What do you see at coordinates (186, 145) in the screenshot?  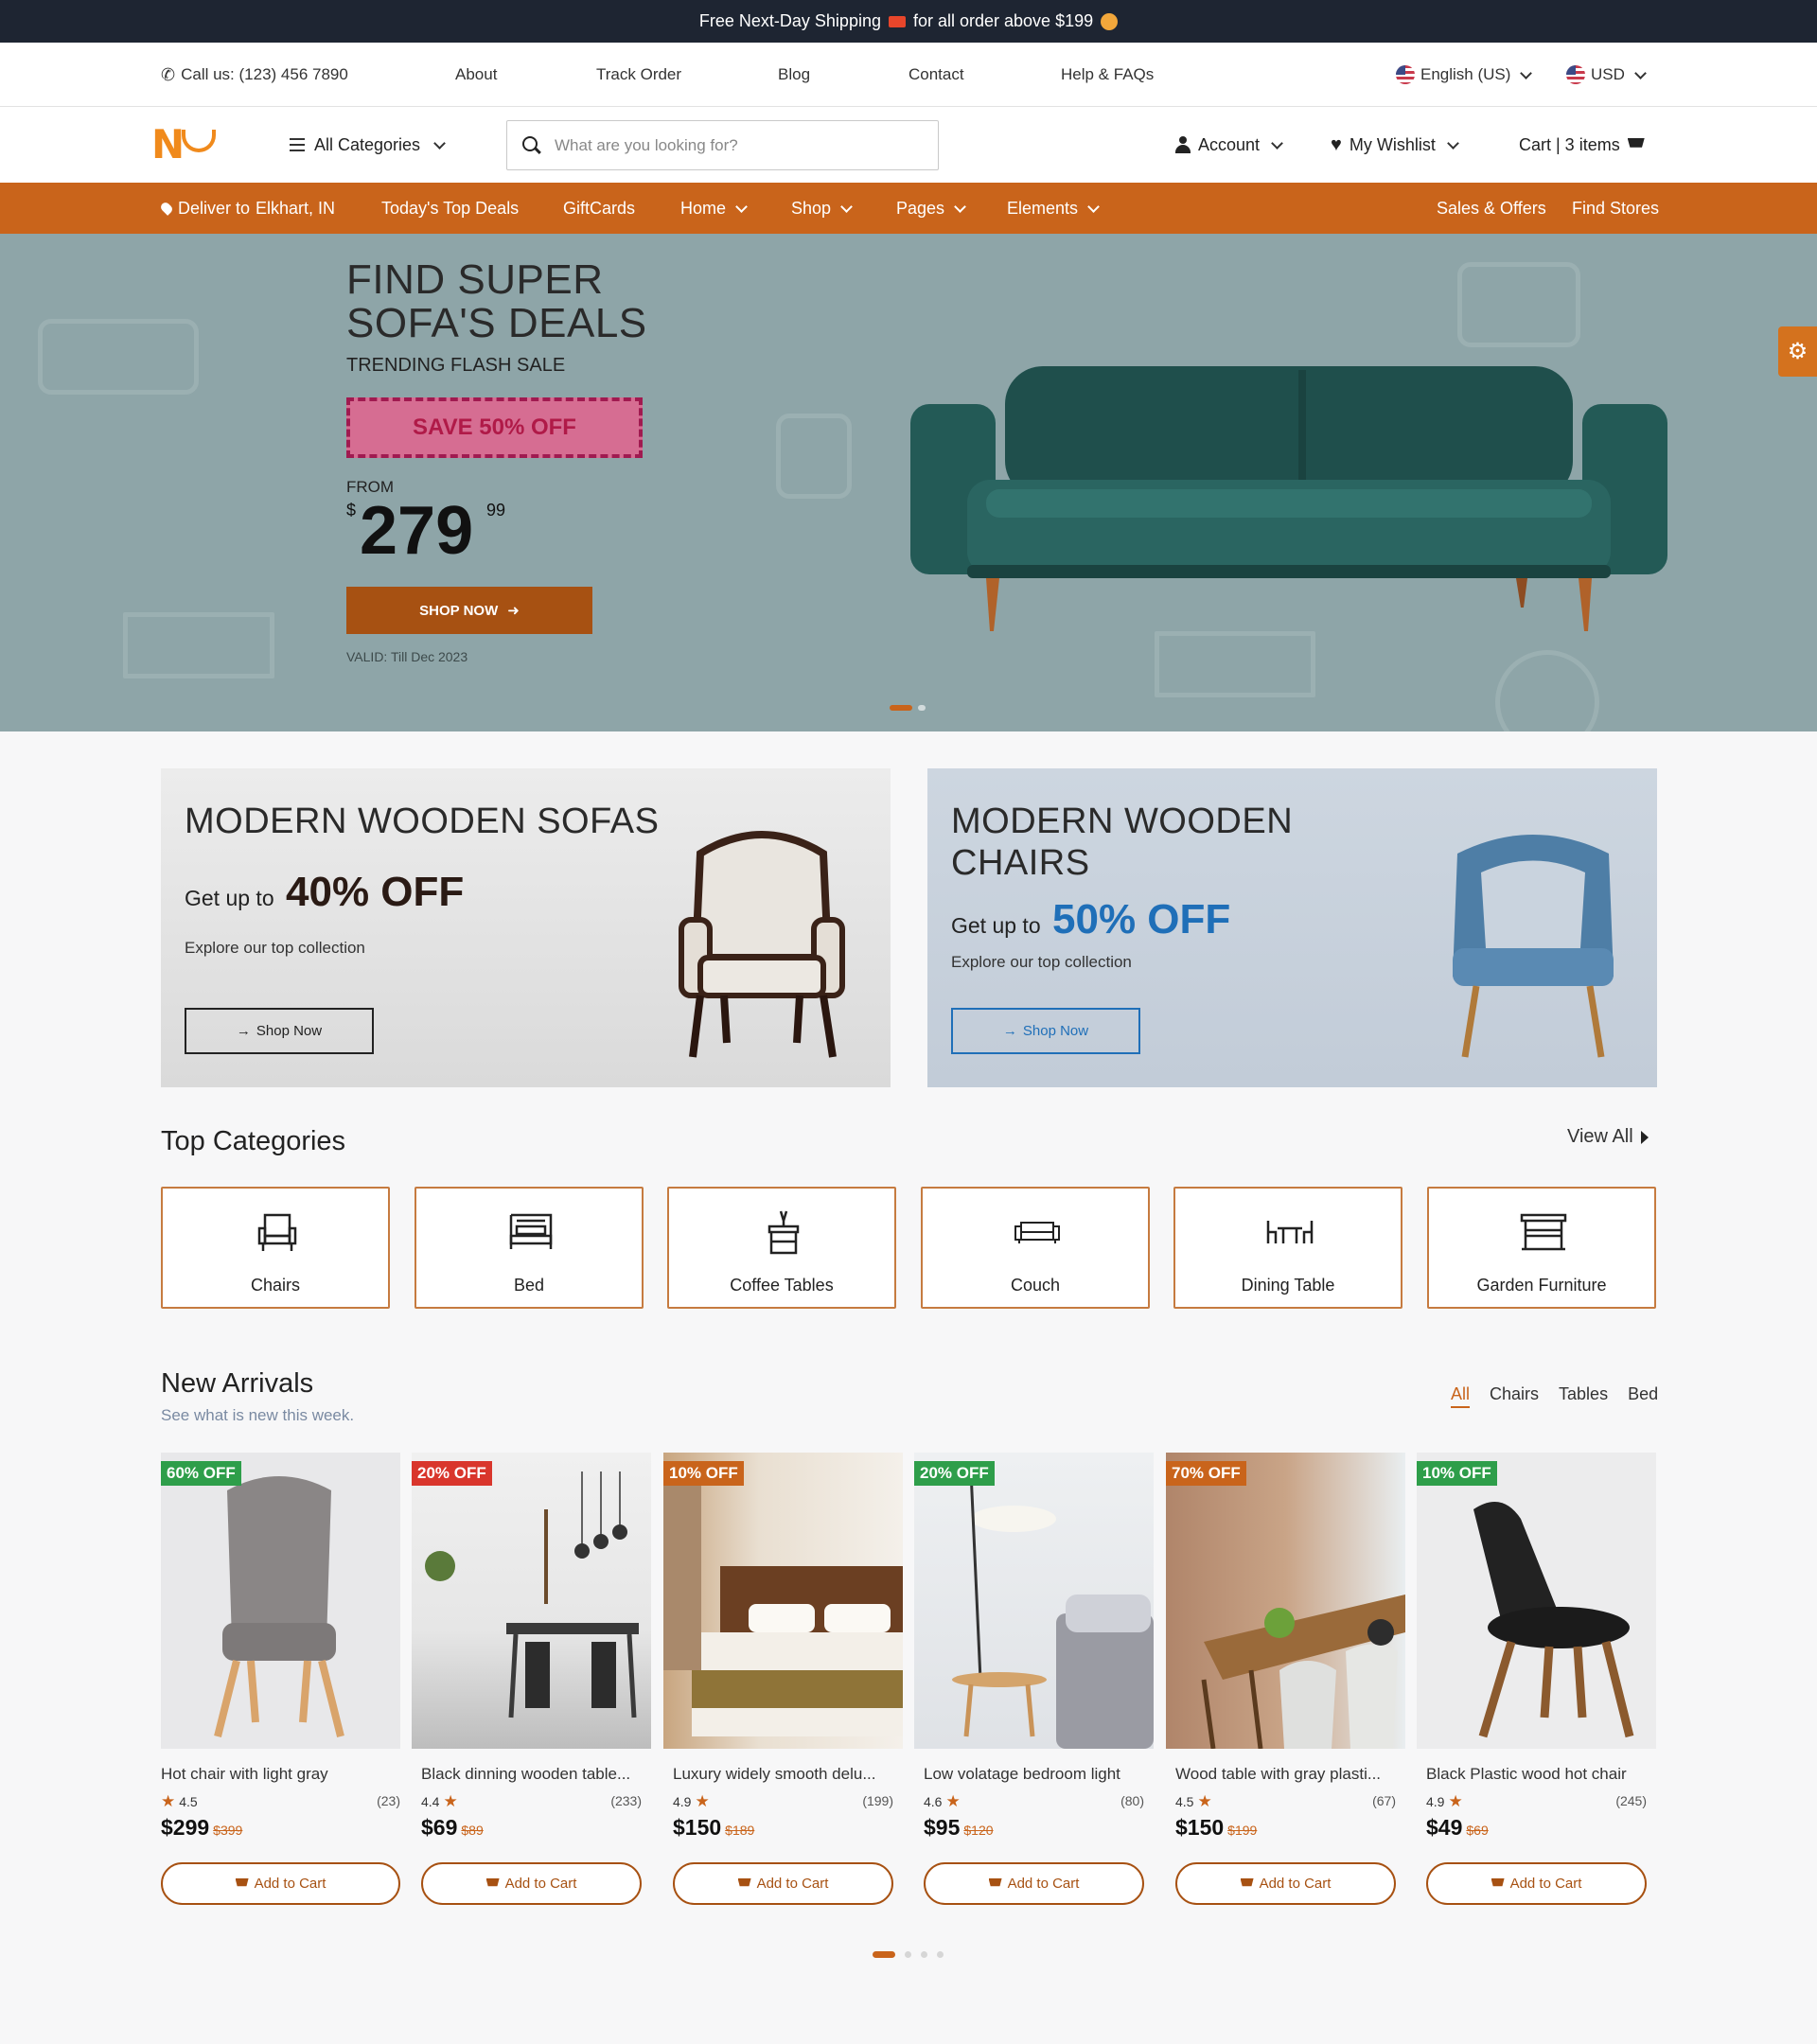 I see `site-logo: N` at bounding box center [186, 145].